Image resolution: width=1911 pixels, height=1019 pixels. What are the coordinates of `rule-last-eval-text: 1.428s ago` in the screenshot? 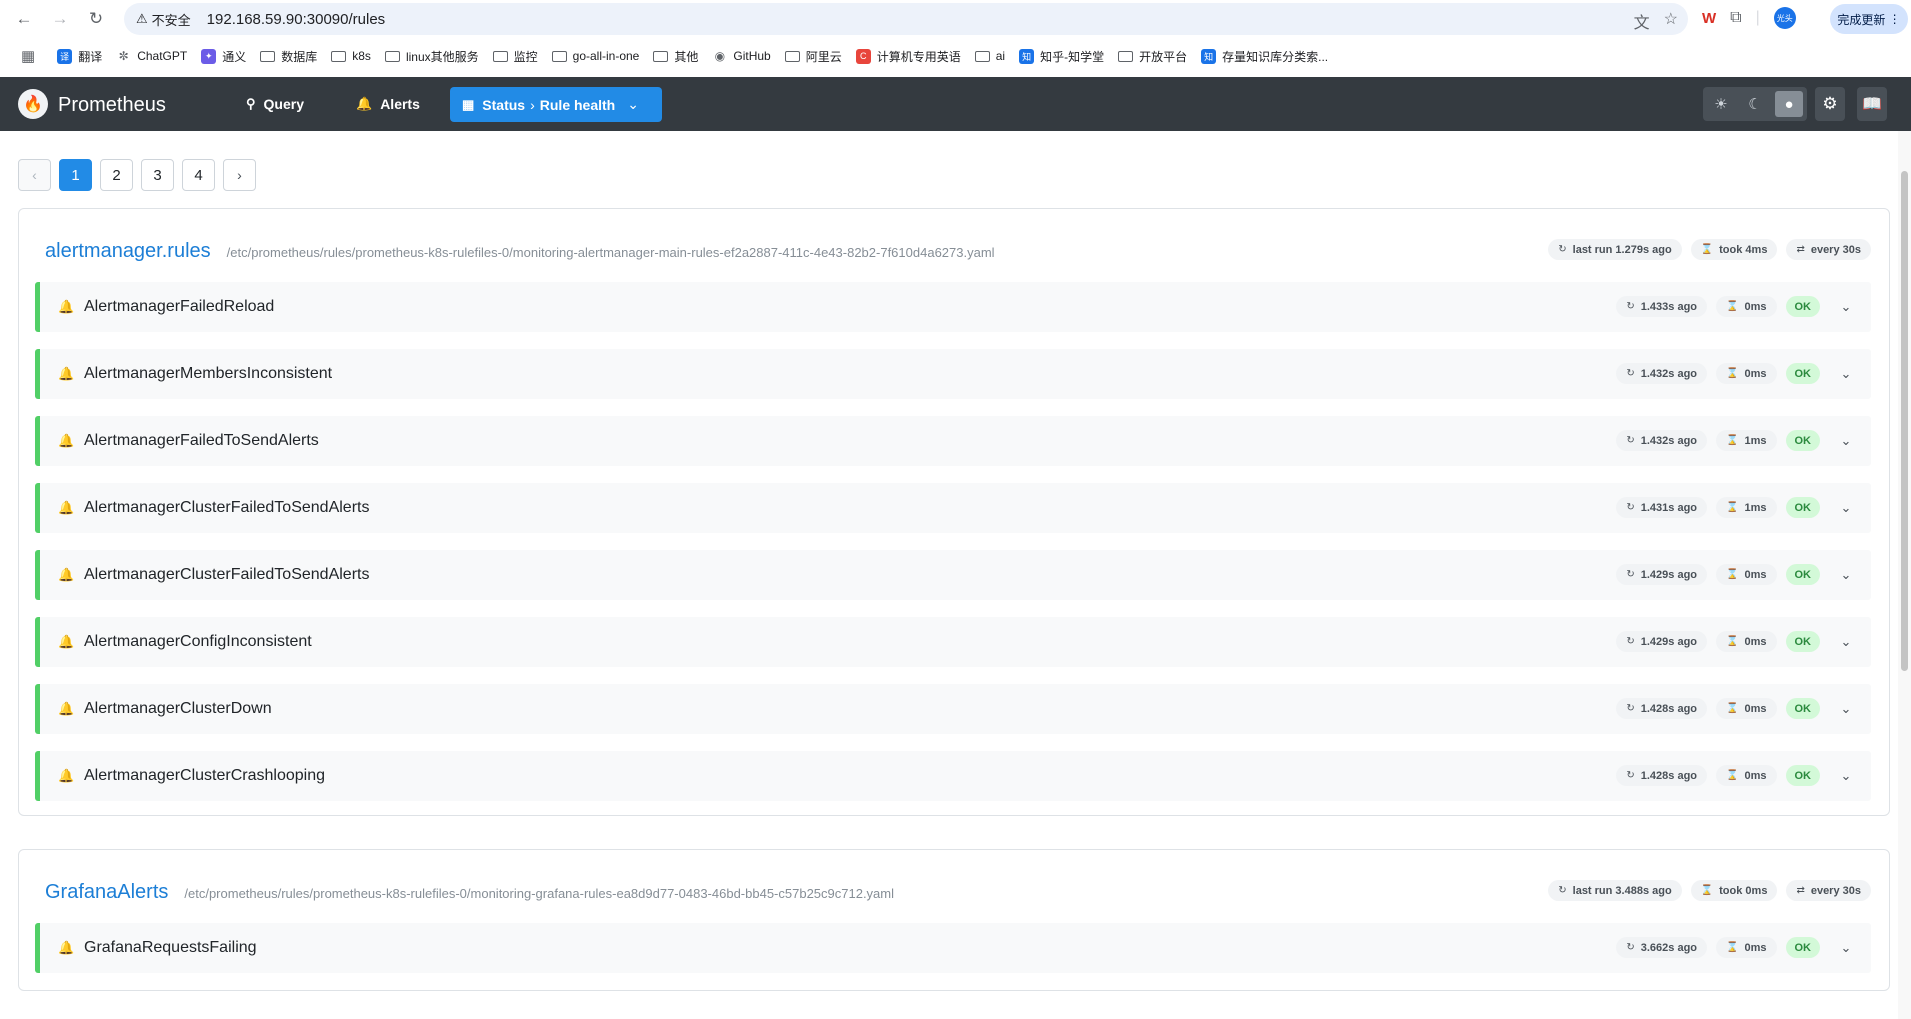 It's located at (1669, 775).